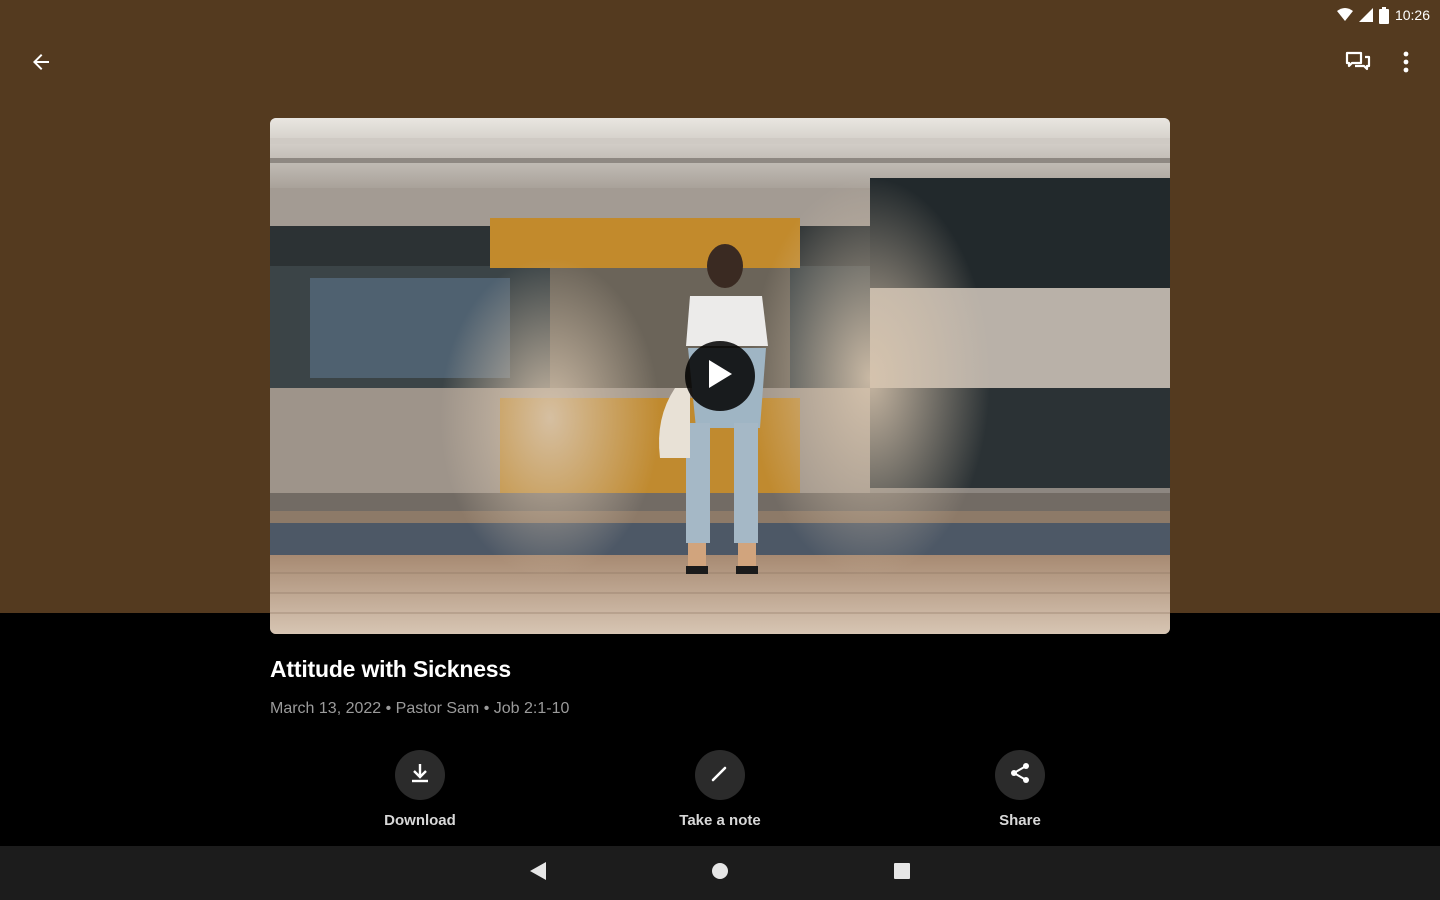 Image resolution: width=1440 pixels, height=900 pixels. I want to click on back-button, so click(41, 64).